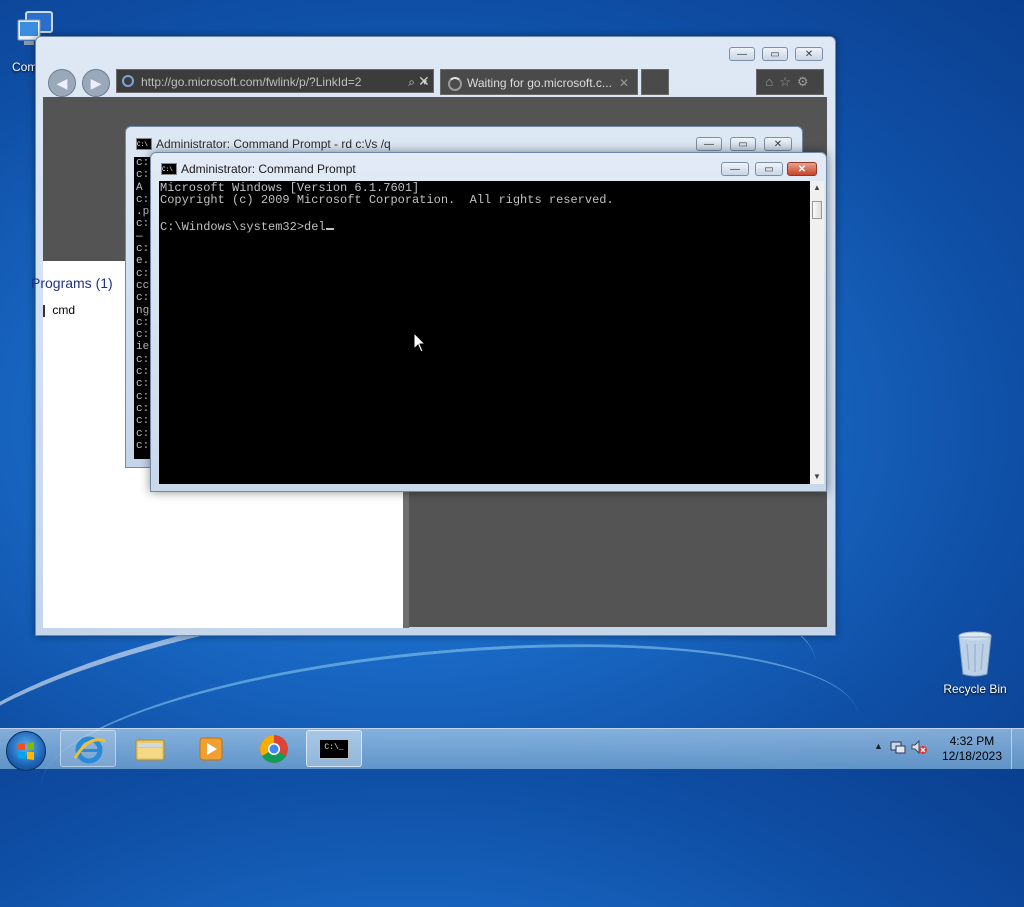  I want to click on internet-explorer-page-icon, so click(128, 81).